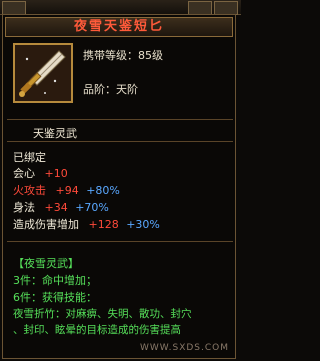 The image size is (320, 361). What do you see at coordinates (110, 89) in the screenshot?
I see `item-tier: 品阶：天阶` at bounding box center [110, 89].